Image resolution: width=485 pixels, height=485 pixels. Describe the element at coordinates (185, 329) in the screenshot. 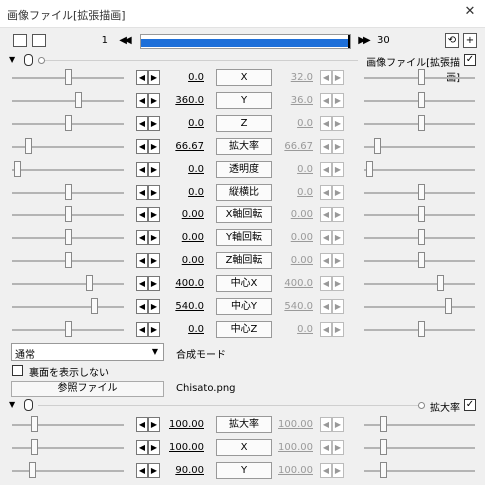

I see `start-value: 0.0` at that location.